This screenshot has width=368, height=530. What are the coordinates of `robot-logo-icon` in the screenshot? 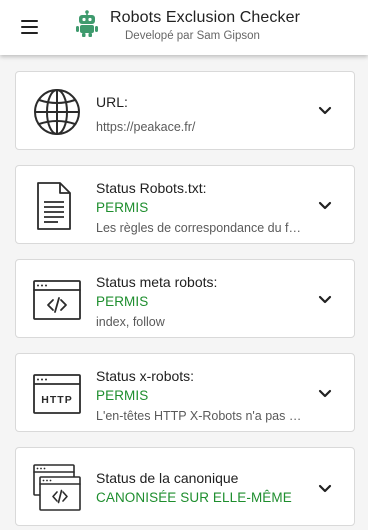 It's located at (87, 23).